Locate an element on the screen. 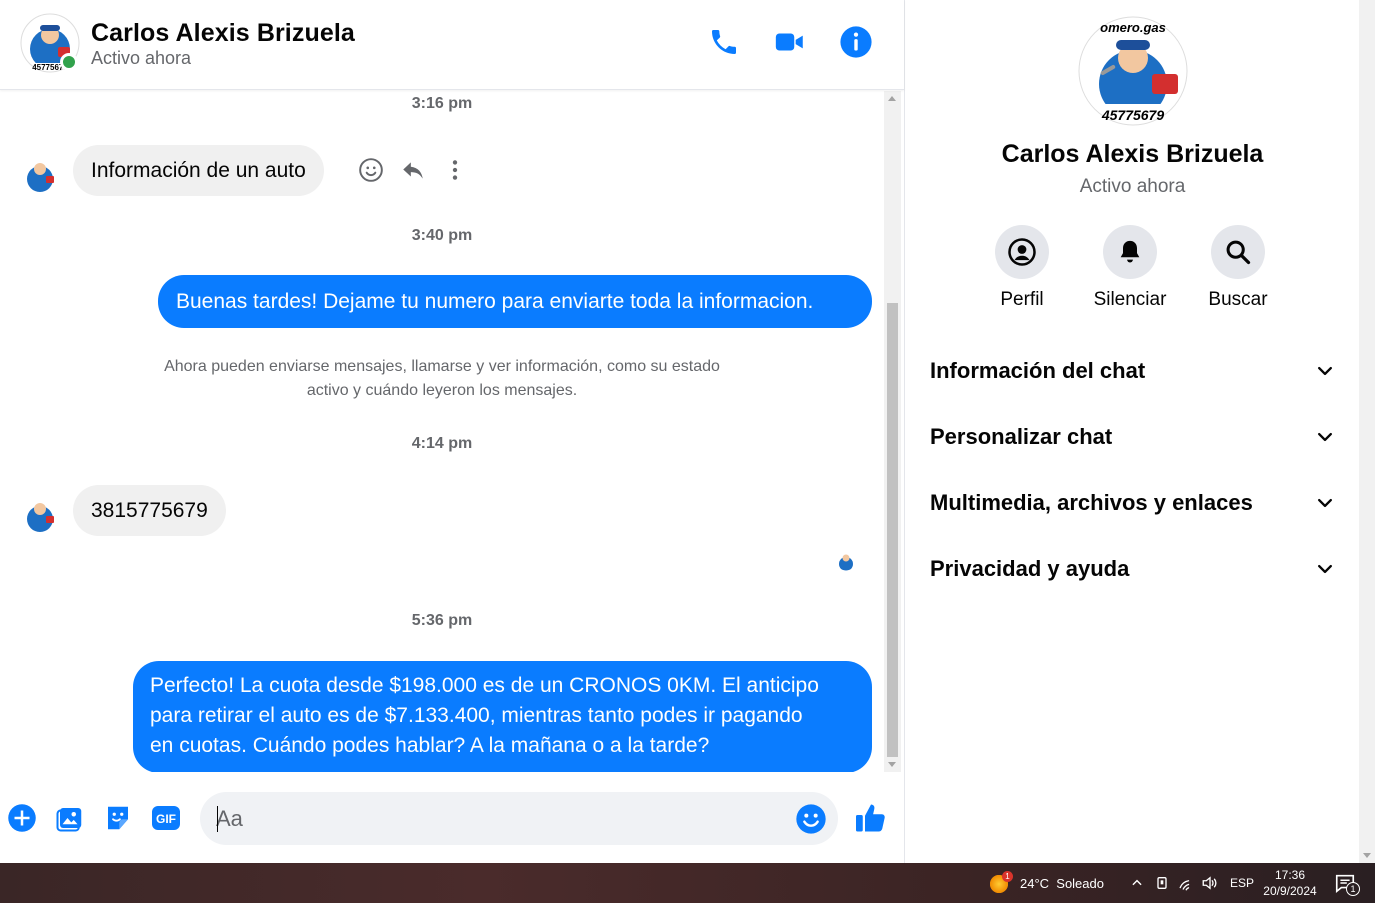 The height and width of the screenshot is (903, 1375). section-media-files-links: Multimedia, archivos y enlaces is located at coordinates (1132, 503).